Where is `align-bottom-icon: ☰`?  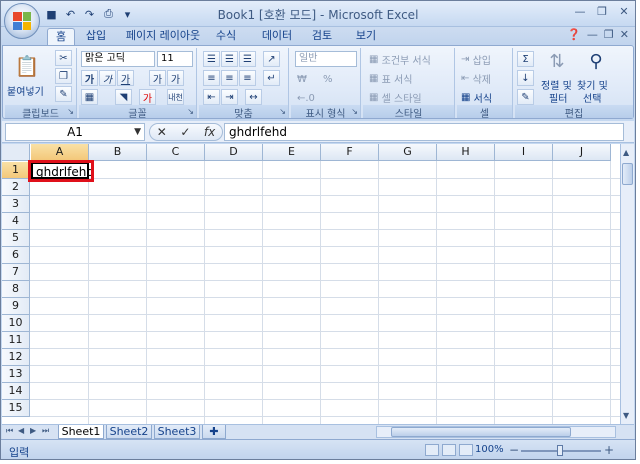 align-bottom-icon: ☰ is located at coordinates (247, 59).